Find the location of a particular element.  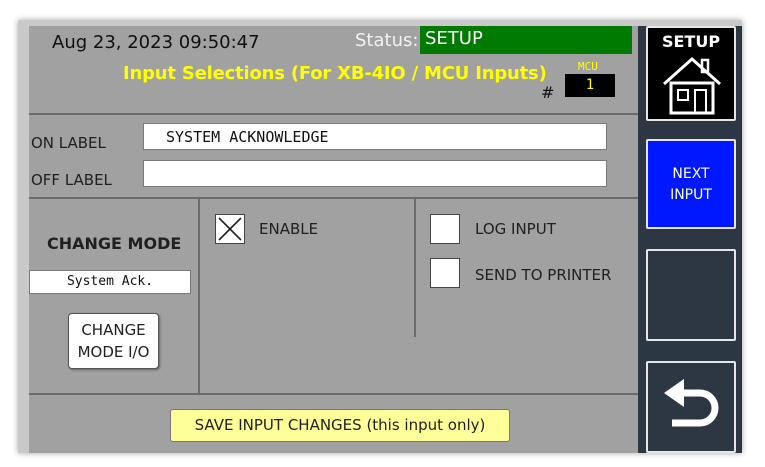

enable-label: ENABLE is located at coordinates (289, 229).